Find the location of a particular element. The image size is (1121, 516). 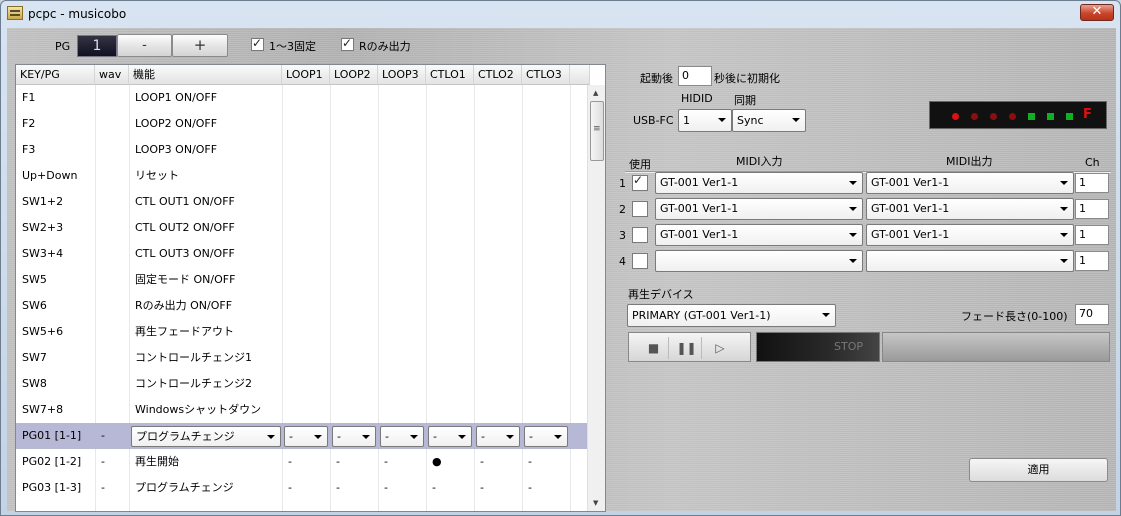

col-header-function: 機能 is located at coordinates (205, 75).